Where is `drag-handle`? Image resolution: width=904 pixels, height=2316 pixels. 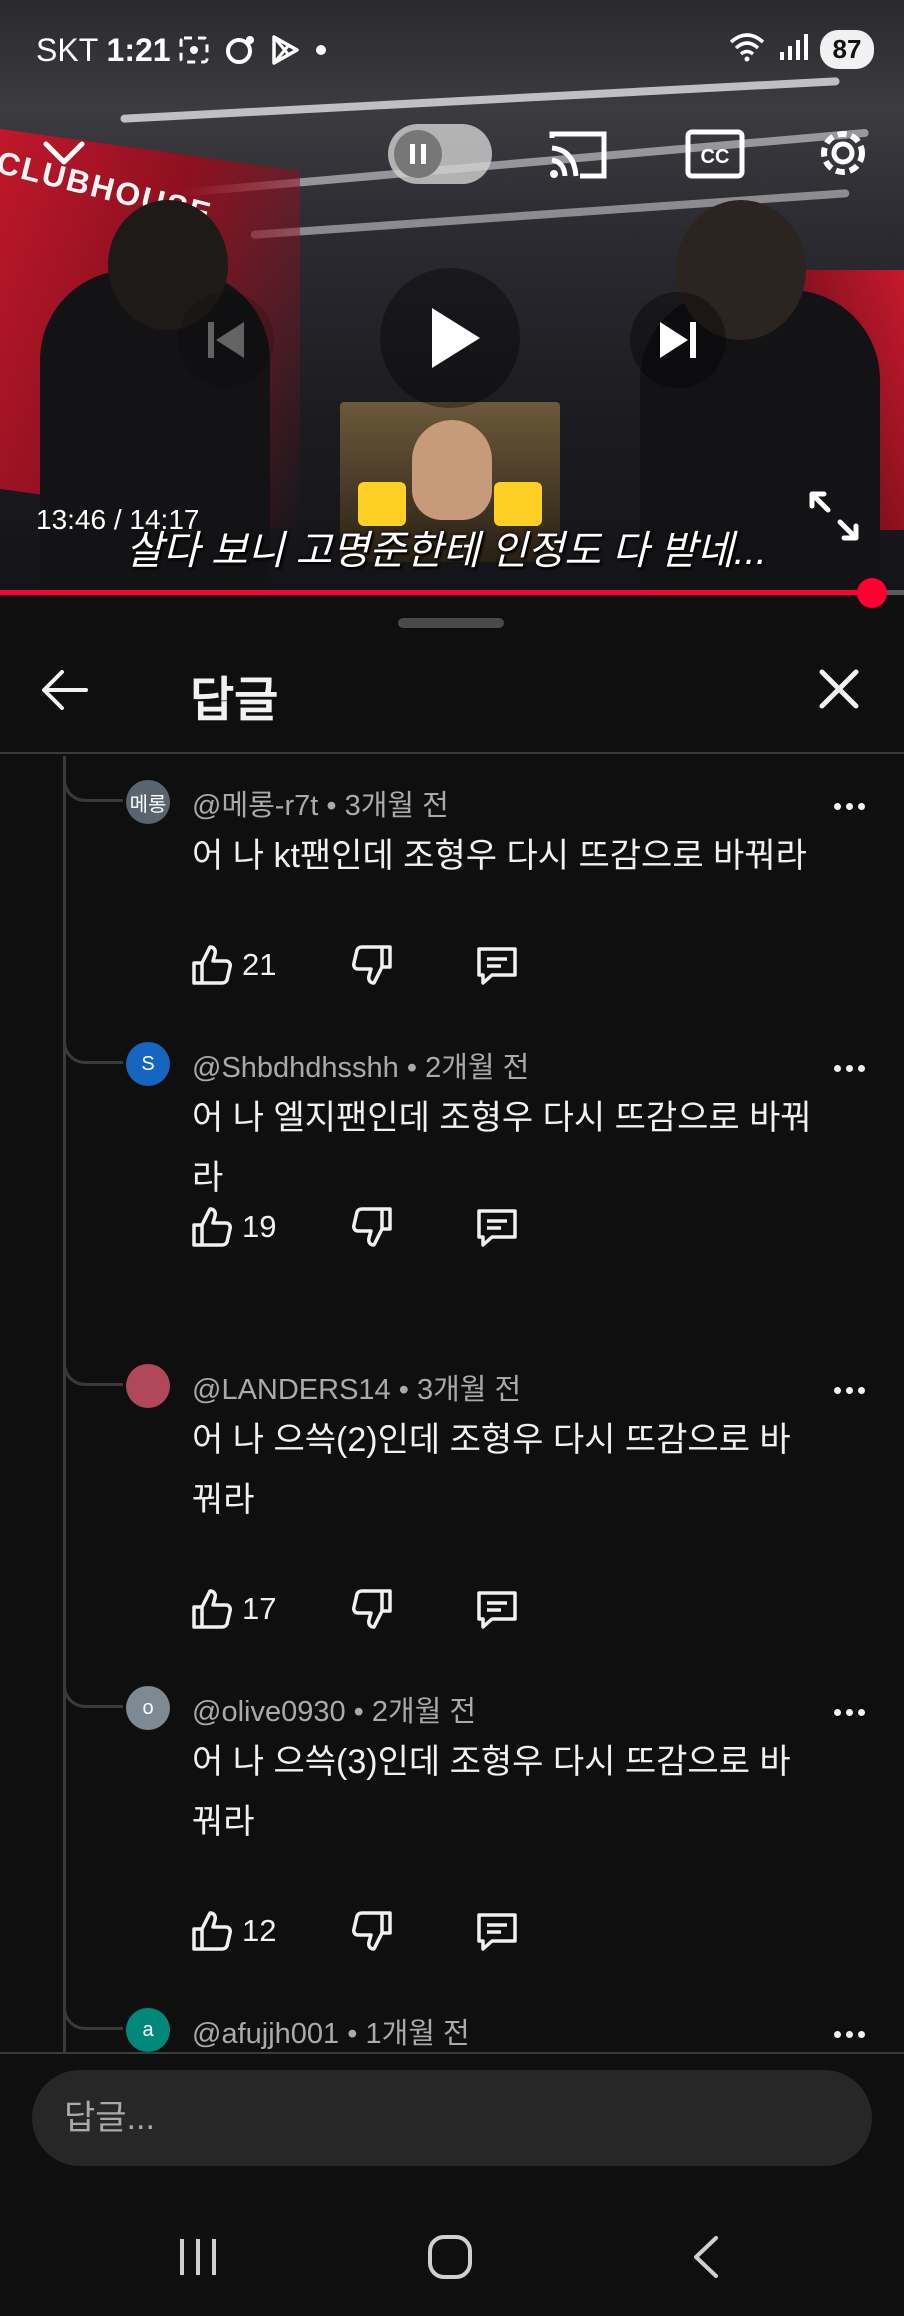 drag-handle is located at coordinates (451, 623).